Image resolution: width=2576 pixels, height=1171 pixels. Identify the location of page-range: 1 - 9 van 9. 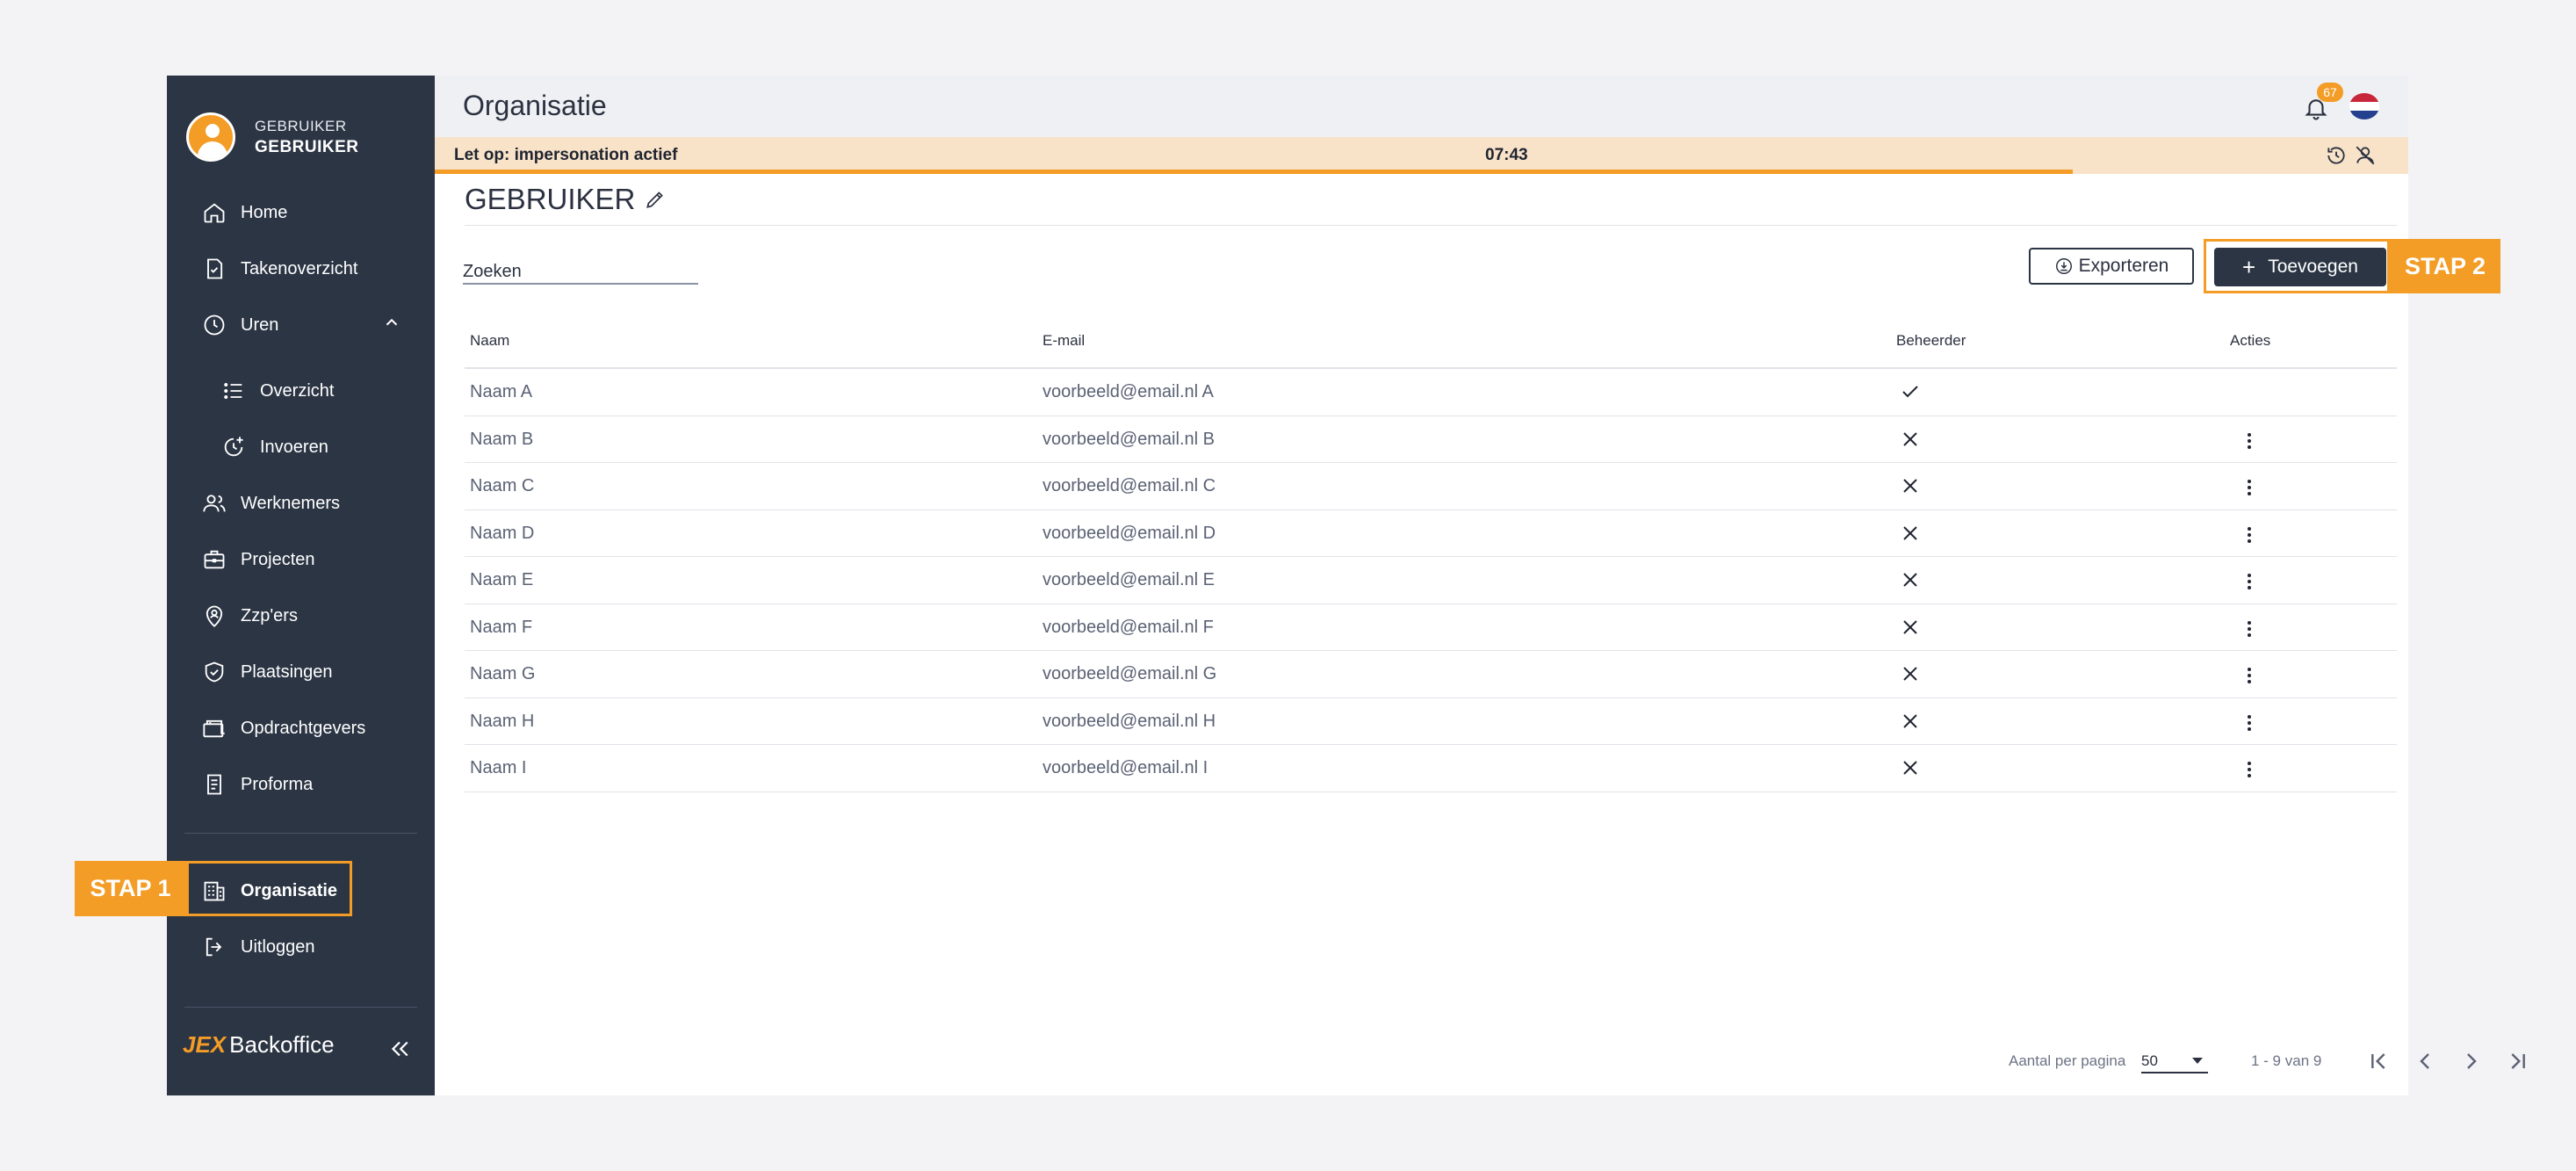
(2286, 1060).